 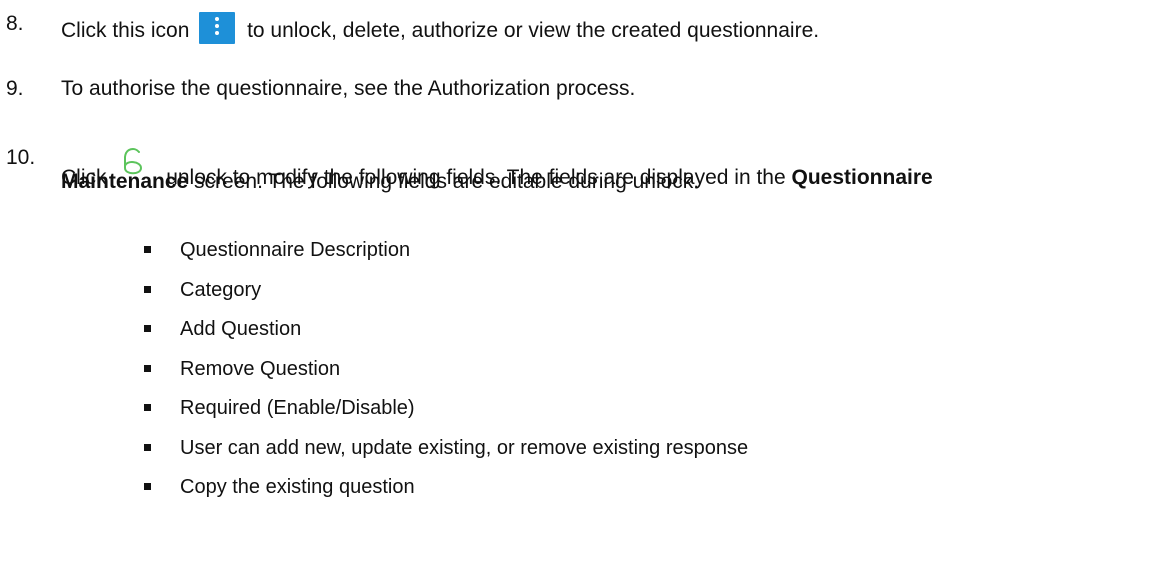 What do you see at coordinates (125, 181) in the screenshot?
I see `screen-name-bold: Maintenance` at bounding box center [125, 181].